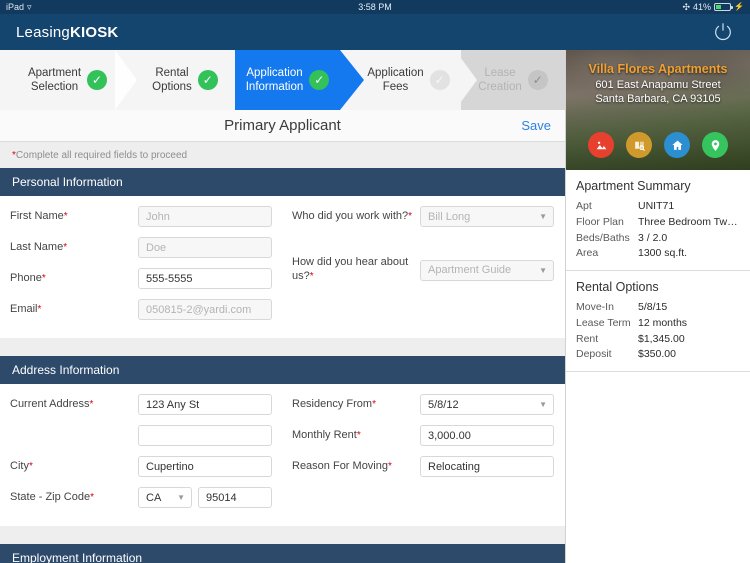 The height and width of the screenshot is (563, 750). I want to click on property-address-line1: 601 East Anapamu Street, so click(658, 84).